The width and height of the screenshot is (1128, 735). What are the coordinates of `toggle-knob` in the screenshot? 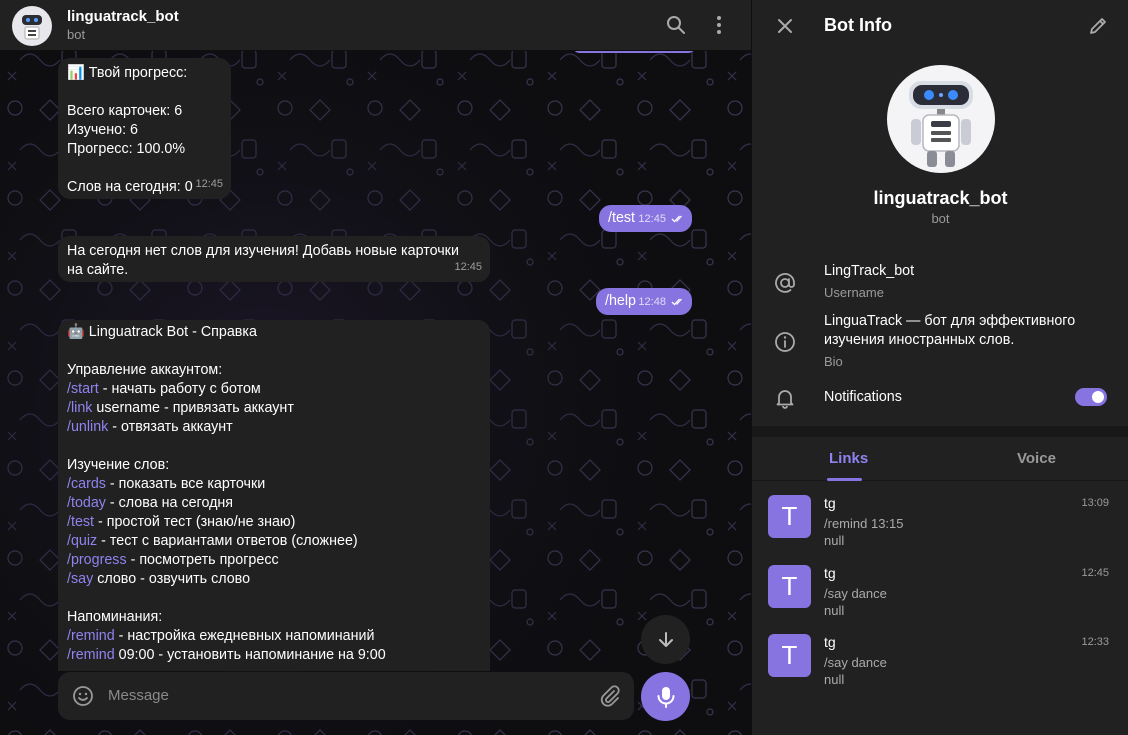 It's located at (1098, 397).